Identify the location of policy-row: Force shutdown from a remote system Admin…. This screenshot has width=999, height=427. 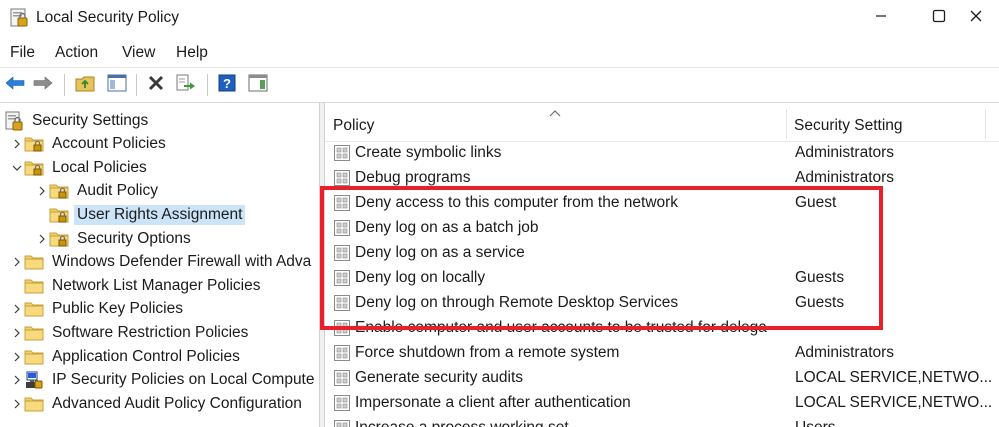
(662, 353).